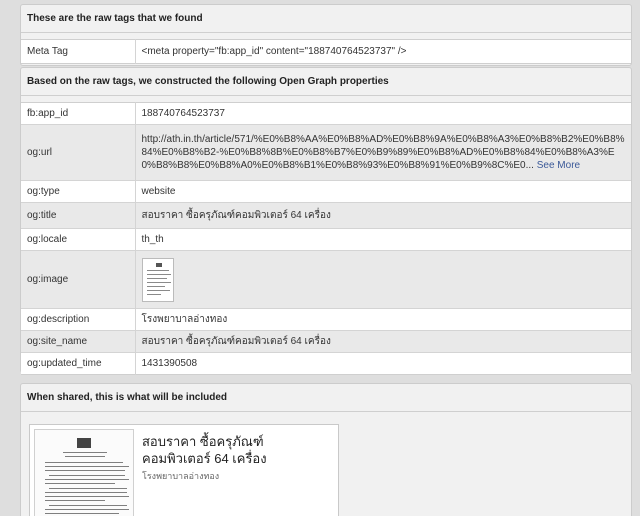 The width and height of the screenshot is (640, 516). Describe the element at coordinates (558, 165) in the screenshot. I see `see-more-link: See More` at that location.